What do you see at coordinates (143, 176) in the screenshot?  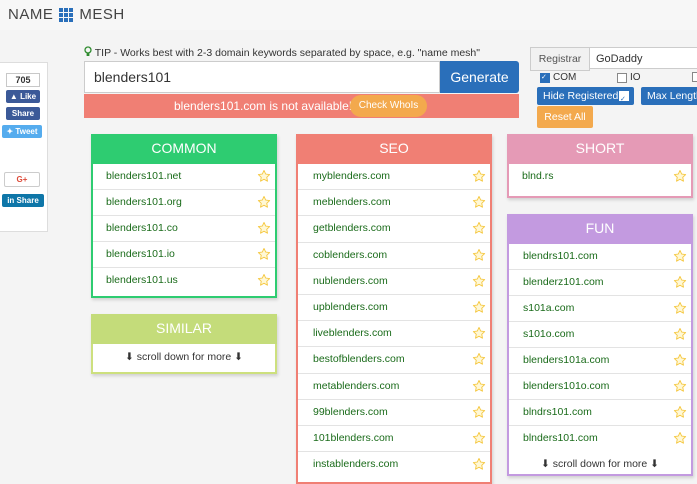 I see `domain-name: blenders101.net` at bounding box center [143, 176].